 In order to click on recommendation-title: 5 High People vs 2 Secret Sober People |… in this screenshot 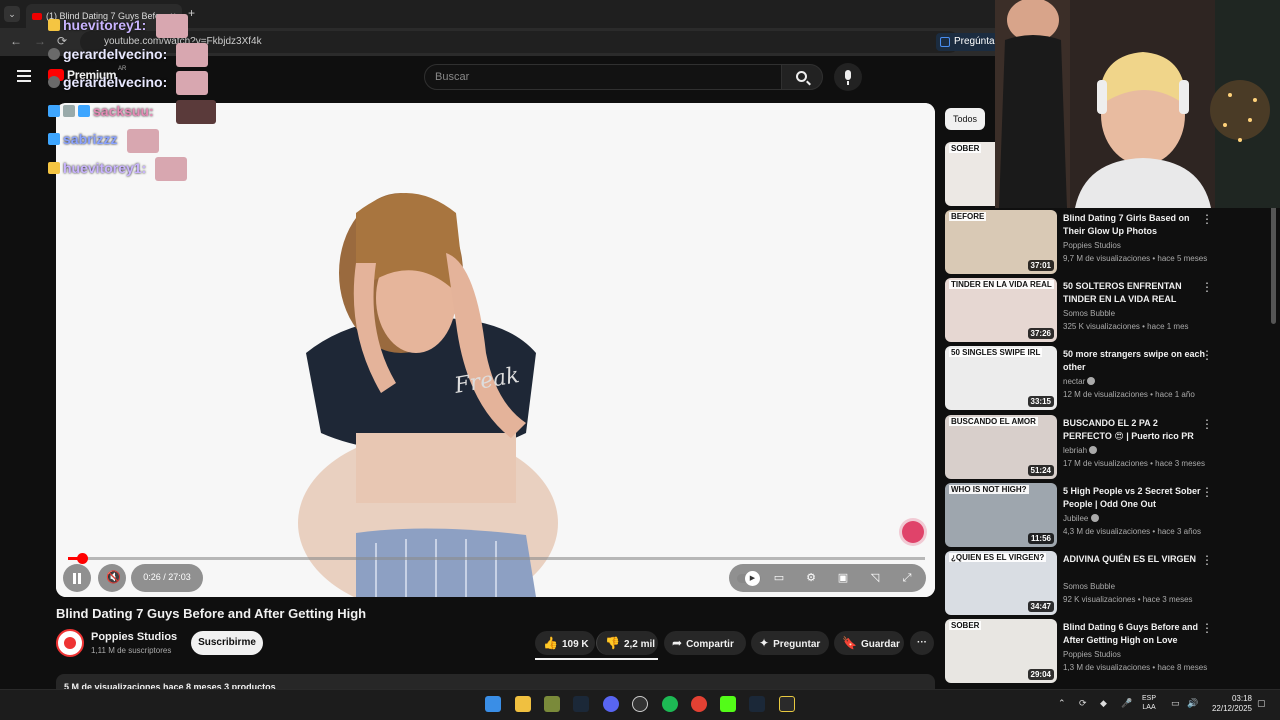, I will do `click(1135, 498)`.